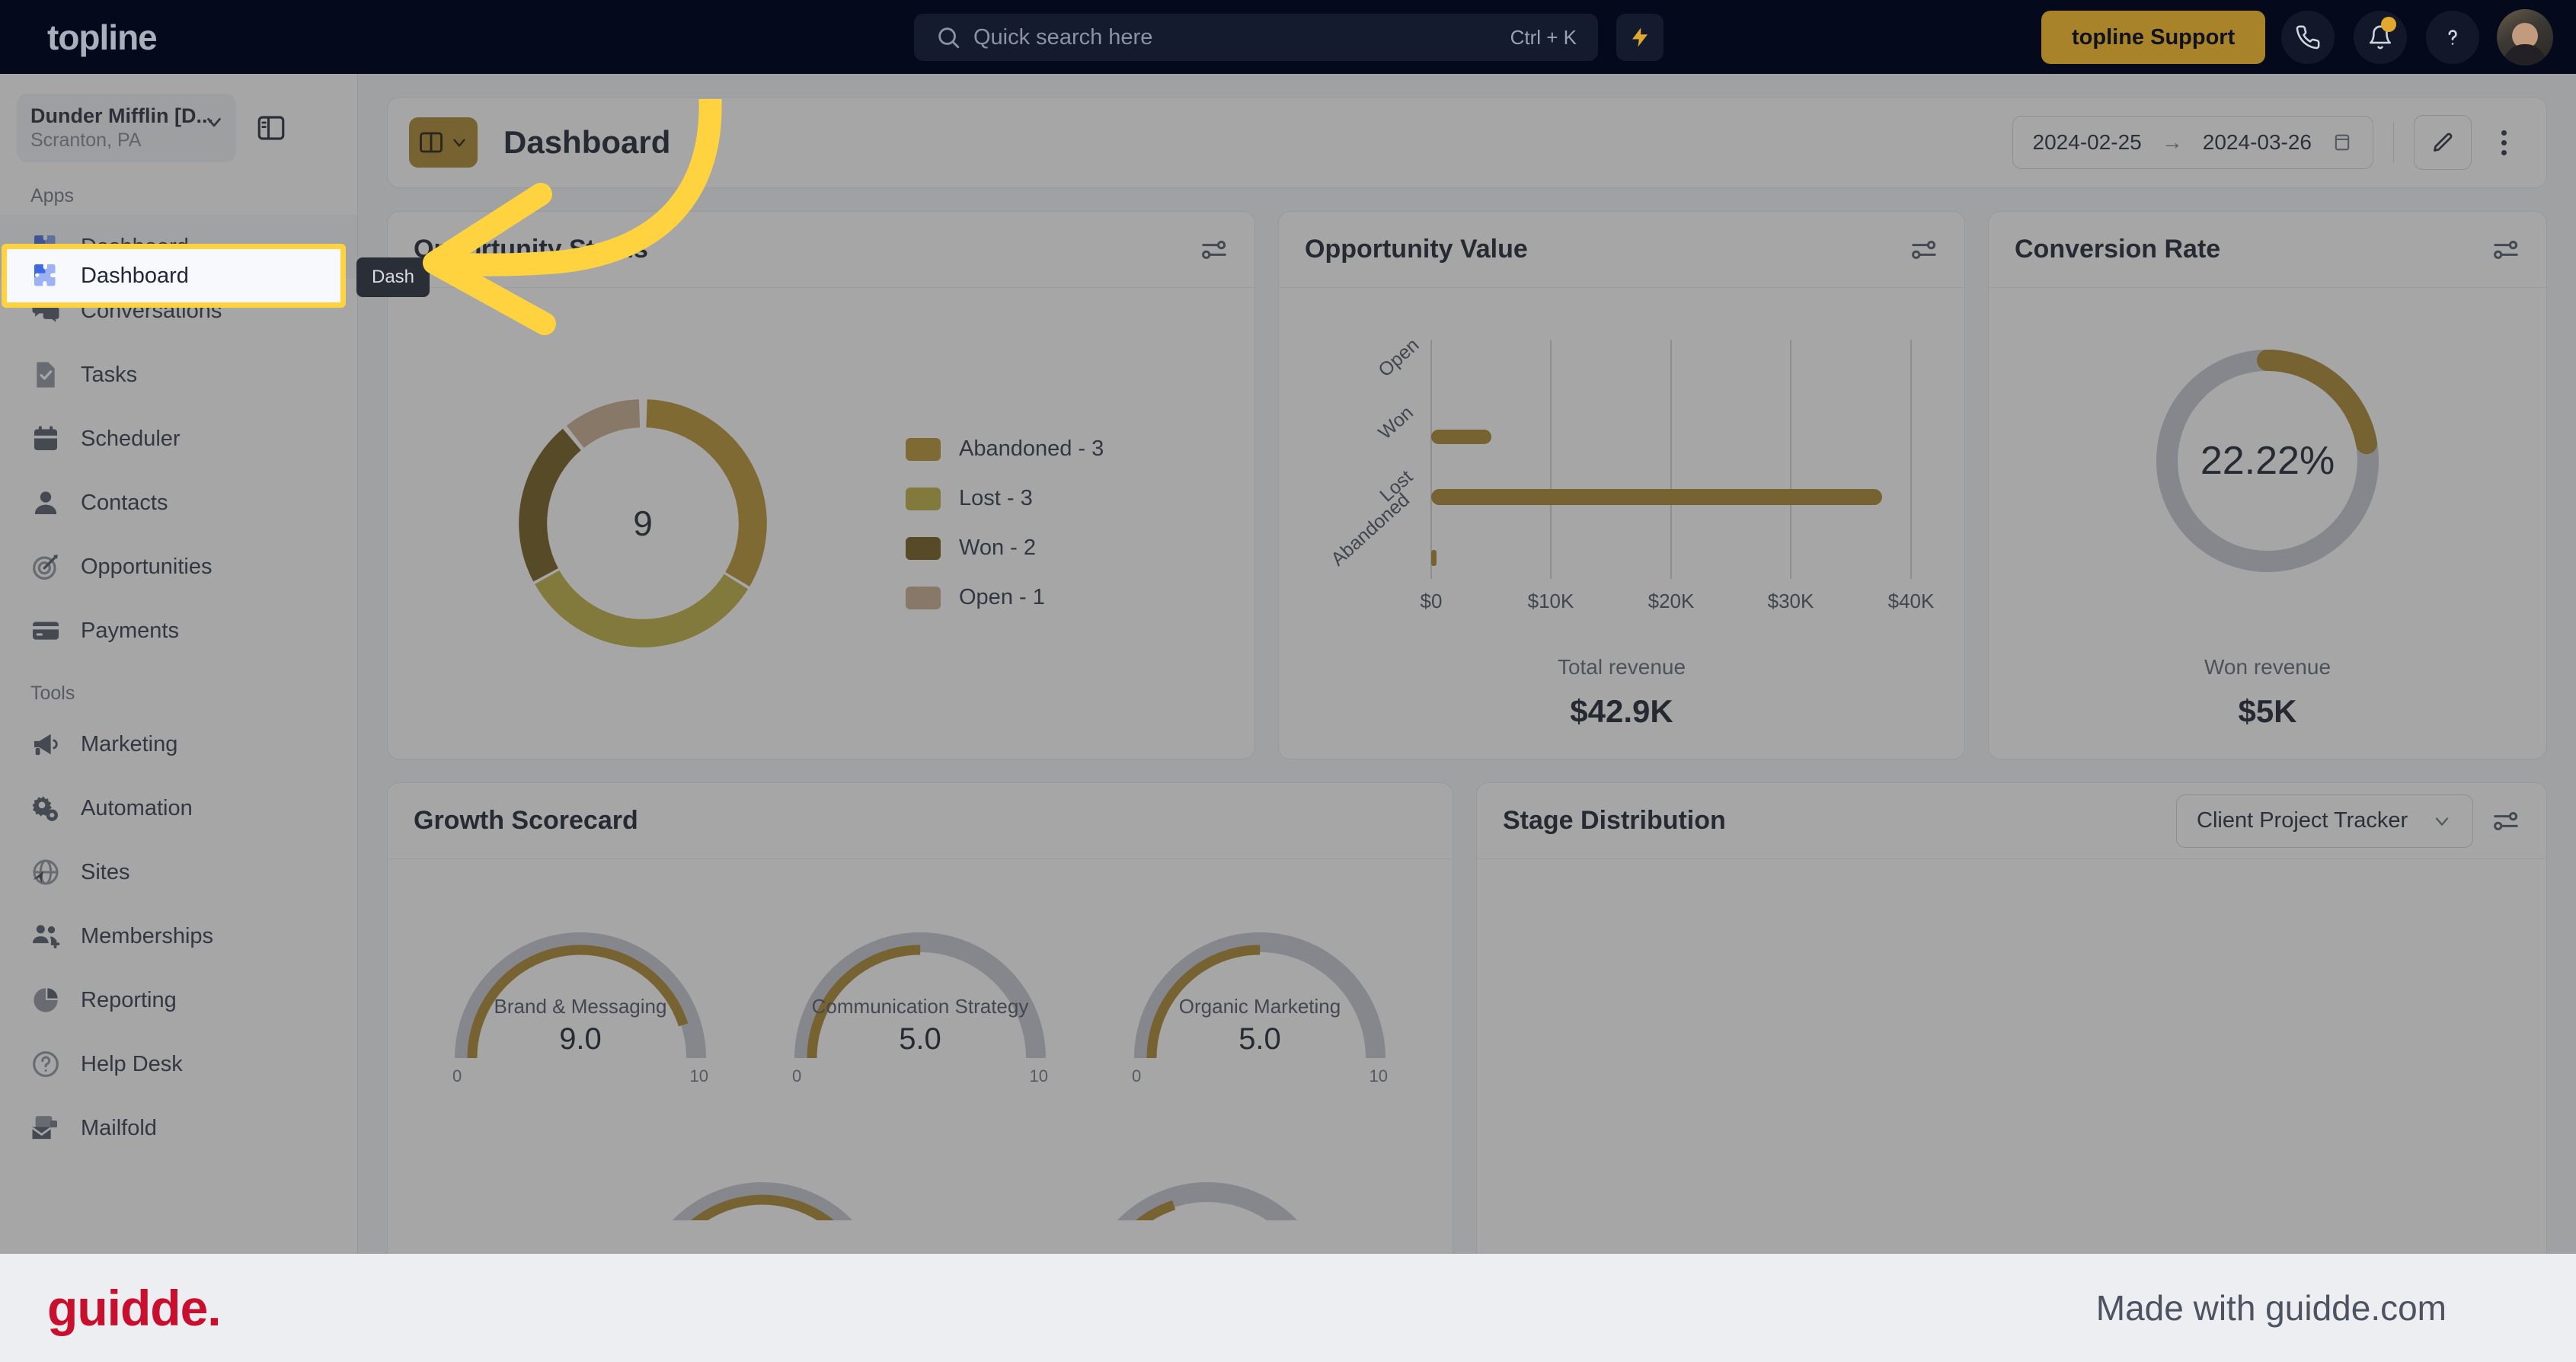 This screenshot has width=2576, height=1362. What do you see at coordinates (1399, 358) in the screenshot?
I see `ytick-open: Open` at bounding box center [1399, 358].